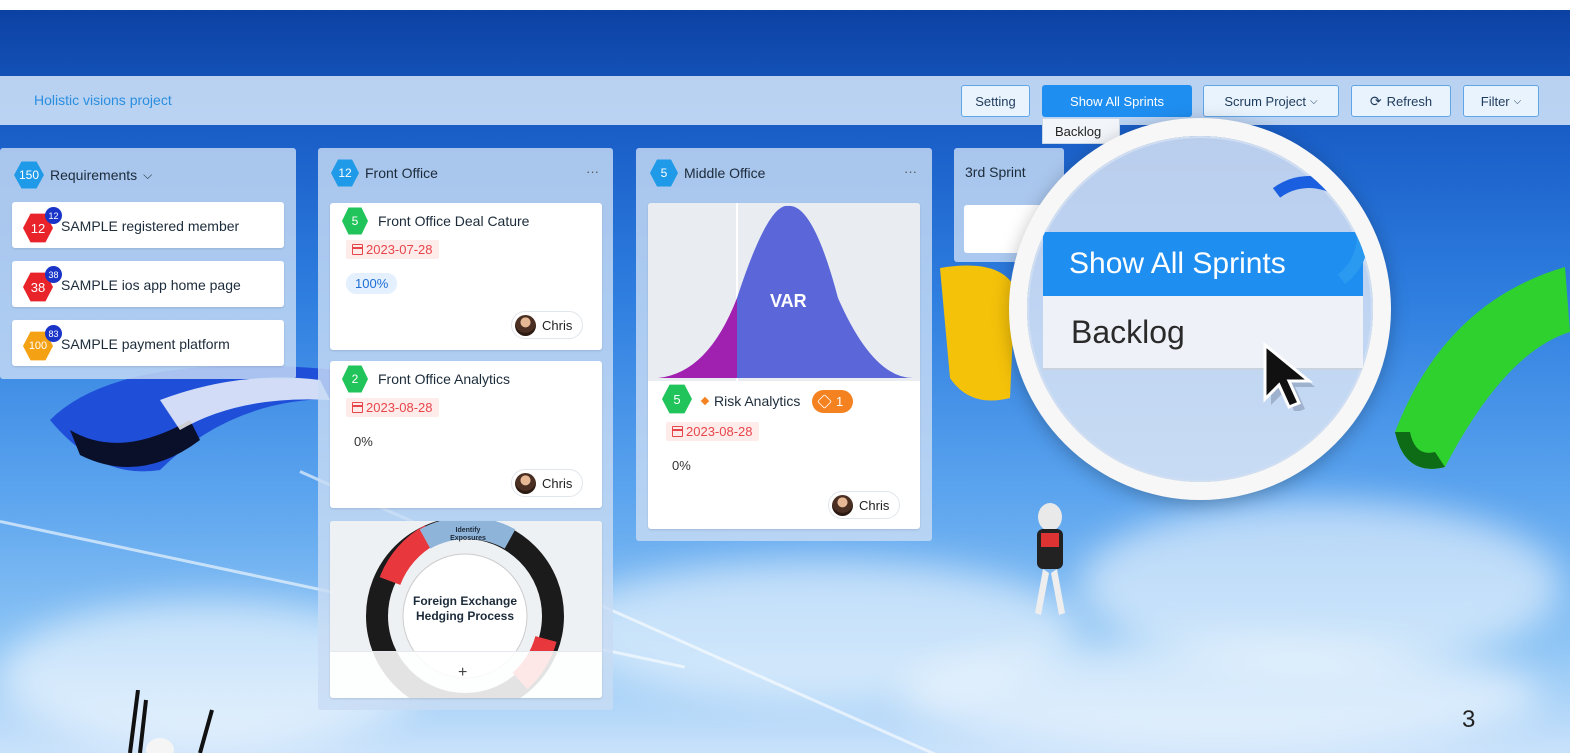 This screenshot has width=1570, height=753. Describe the element at coordinates (465, 601) in the screenshot. I see `diagram-title-line1: Foreign Exchange` at that location.